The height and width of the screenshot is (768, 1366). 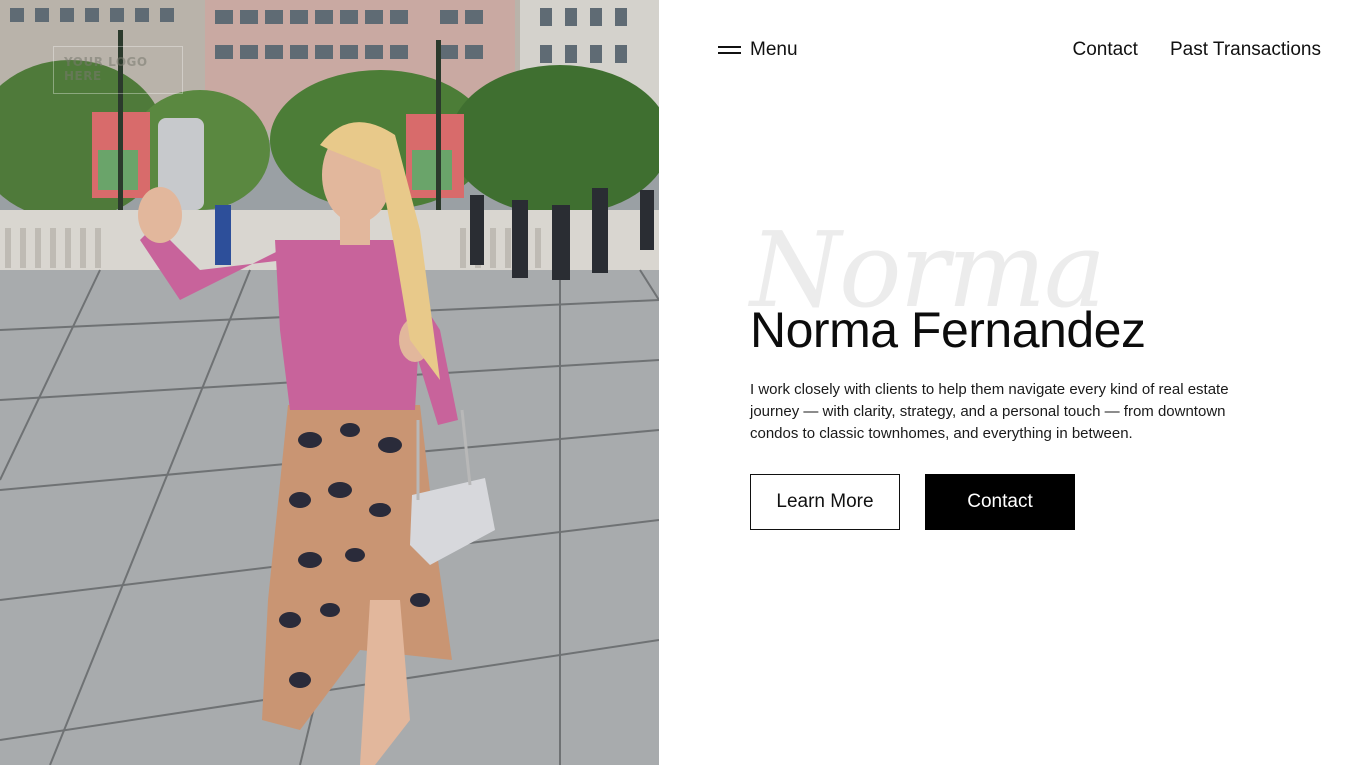 I want to click on menu-button: Menu, so click(x=758, y=50).